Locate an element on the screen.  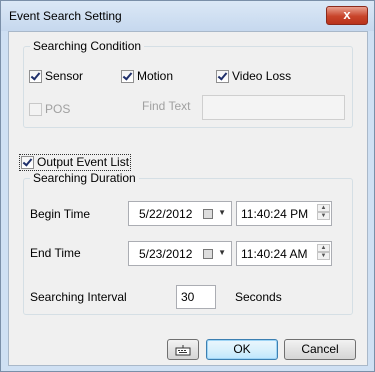
end-time-spinner: ▲ ▼ is located at coordinates (323, 254).